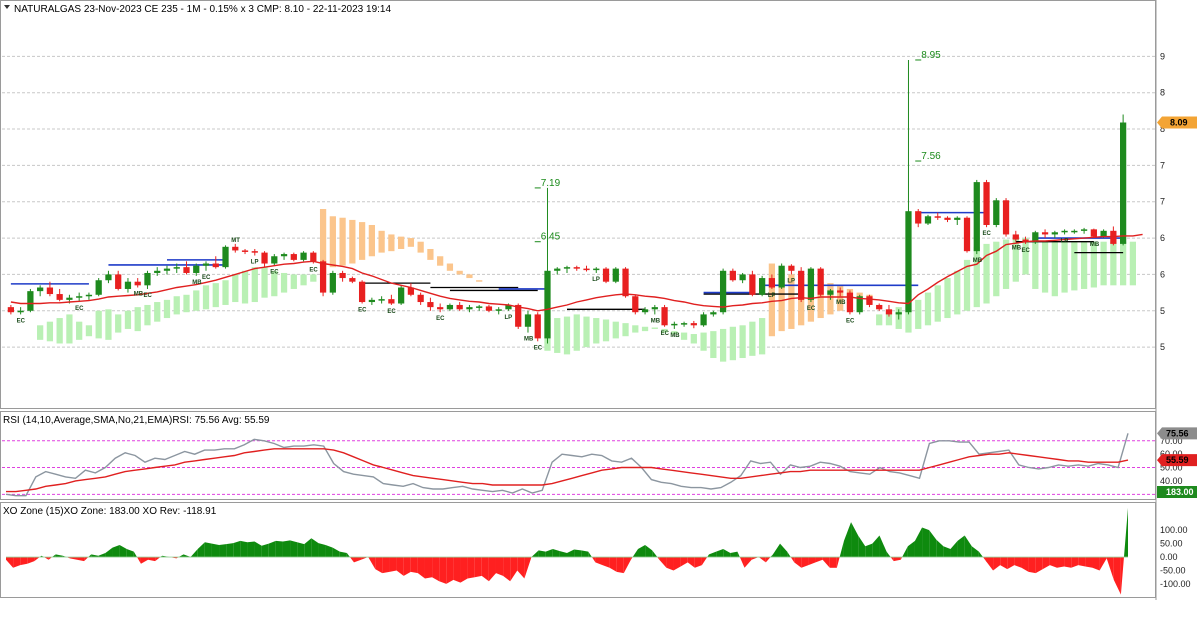 The image size is (1200, 617). What do you see at coordinates (551, 237) in the screenshot?
I see `price-annotation: 6.45` at bounding box center [551, 237].